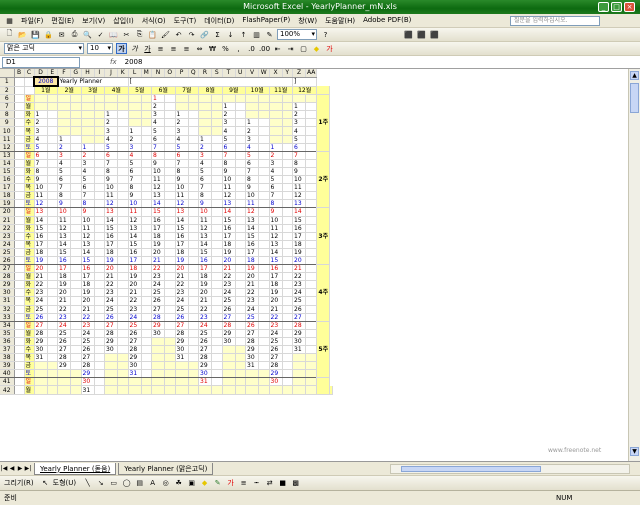 The width and height of the screenshot is (640, 505). Describe the element at coordinates (111, 212) in the screenshot. I see `day-cell: 13` at that location.